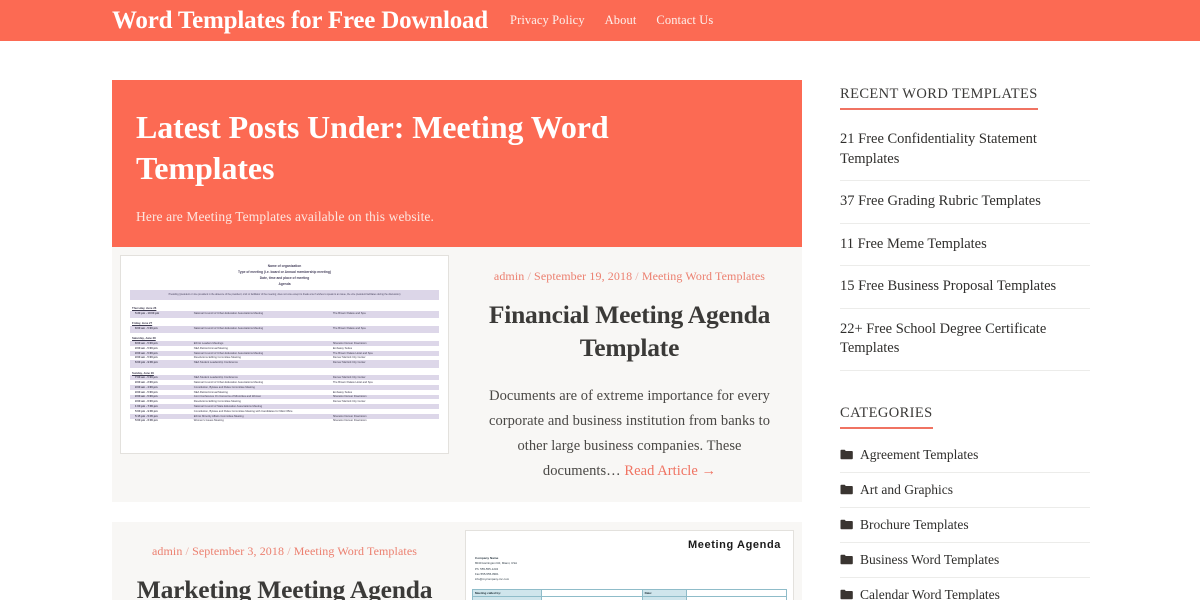 This screenshot has height=600, width=1200. I want to click on doc2-title: Meeting Agenda, so click(734, 545).